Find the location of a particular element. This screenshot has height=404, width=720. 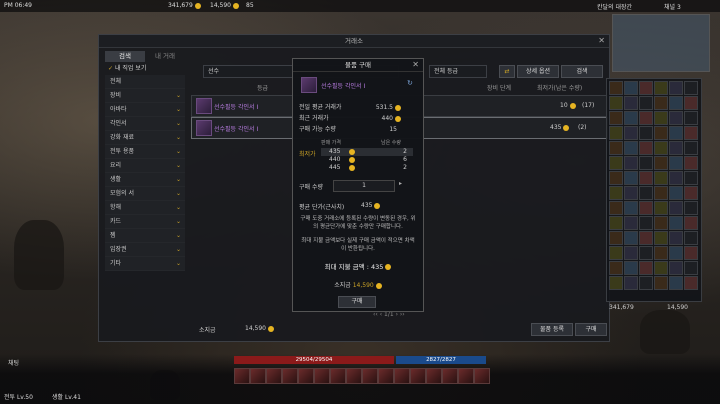

category-item: 아바타 ⌄ is located at coordinates (145, 110).